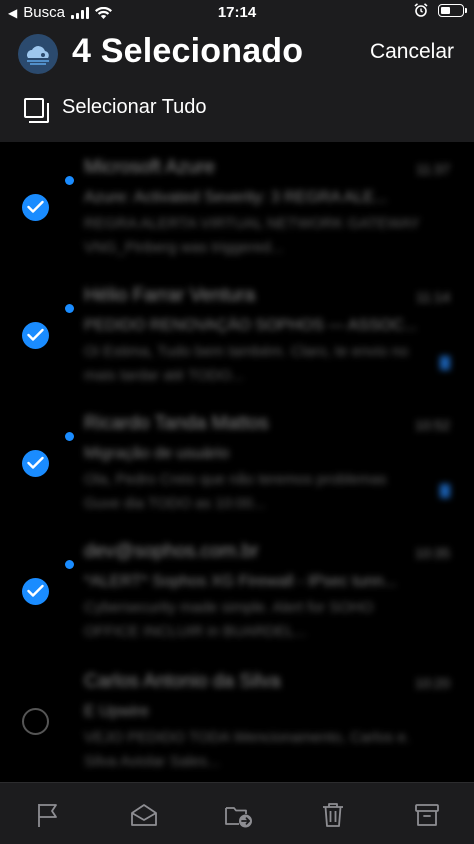  I want to click on status-time: 17:14, so click(237, 12).